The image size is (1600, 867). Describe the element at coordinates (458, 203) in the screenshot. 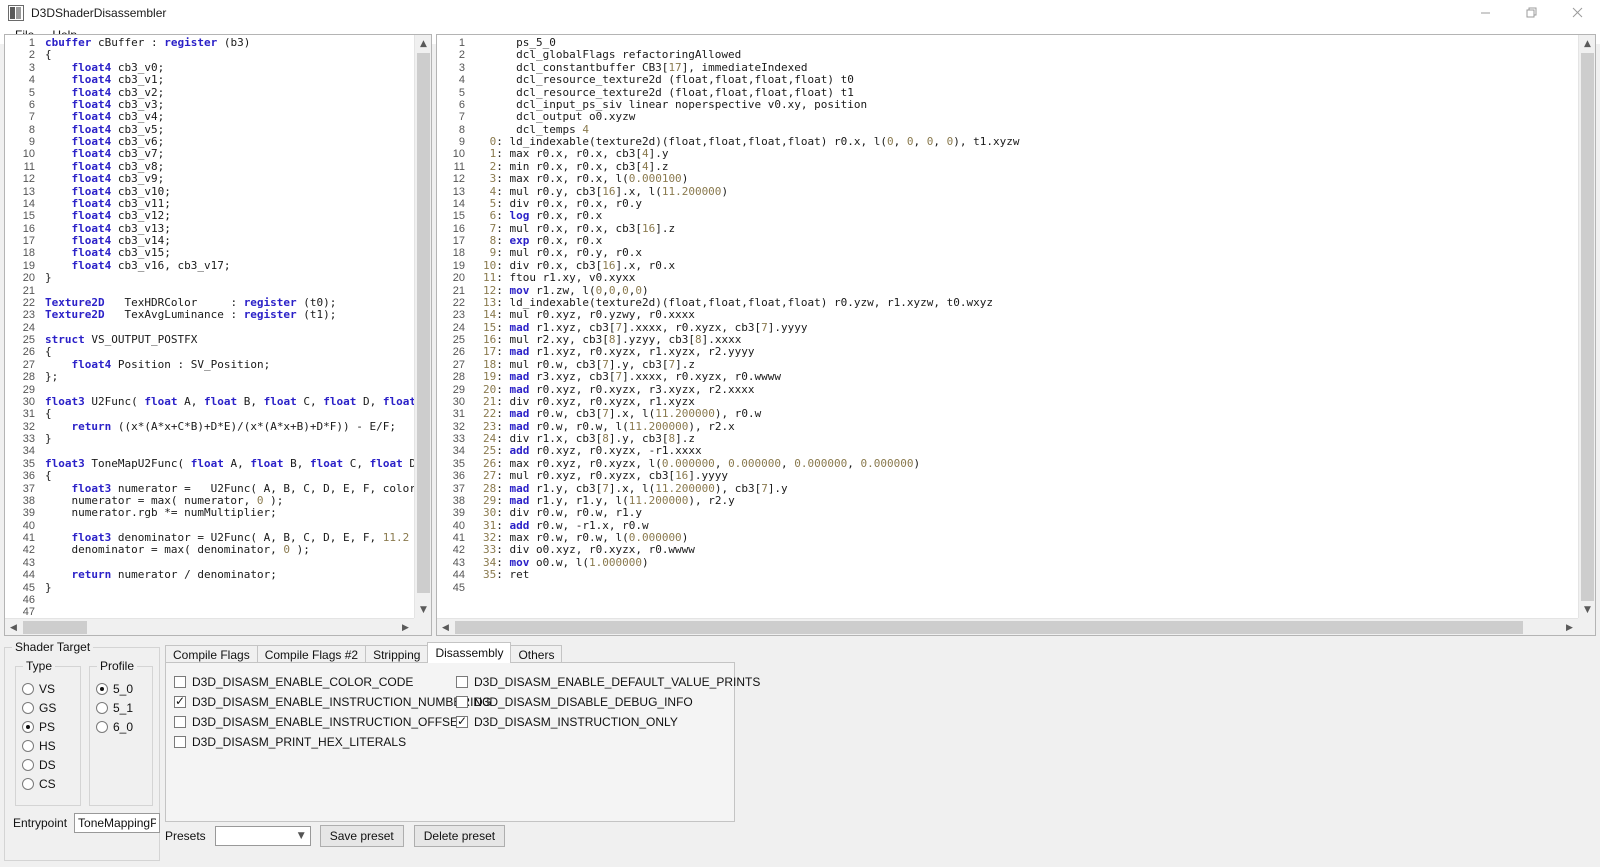

I see `line-number: 14` at that location.